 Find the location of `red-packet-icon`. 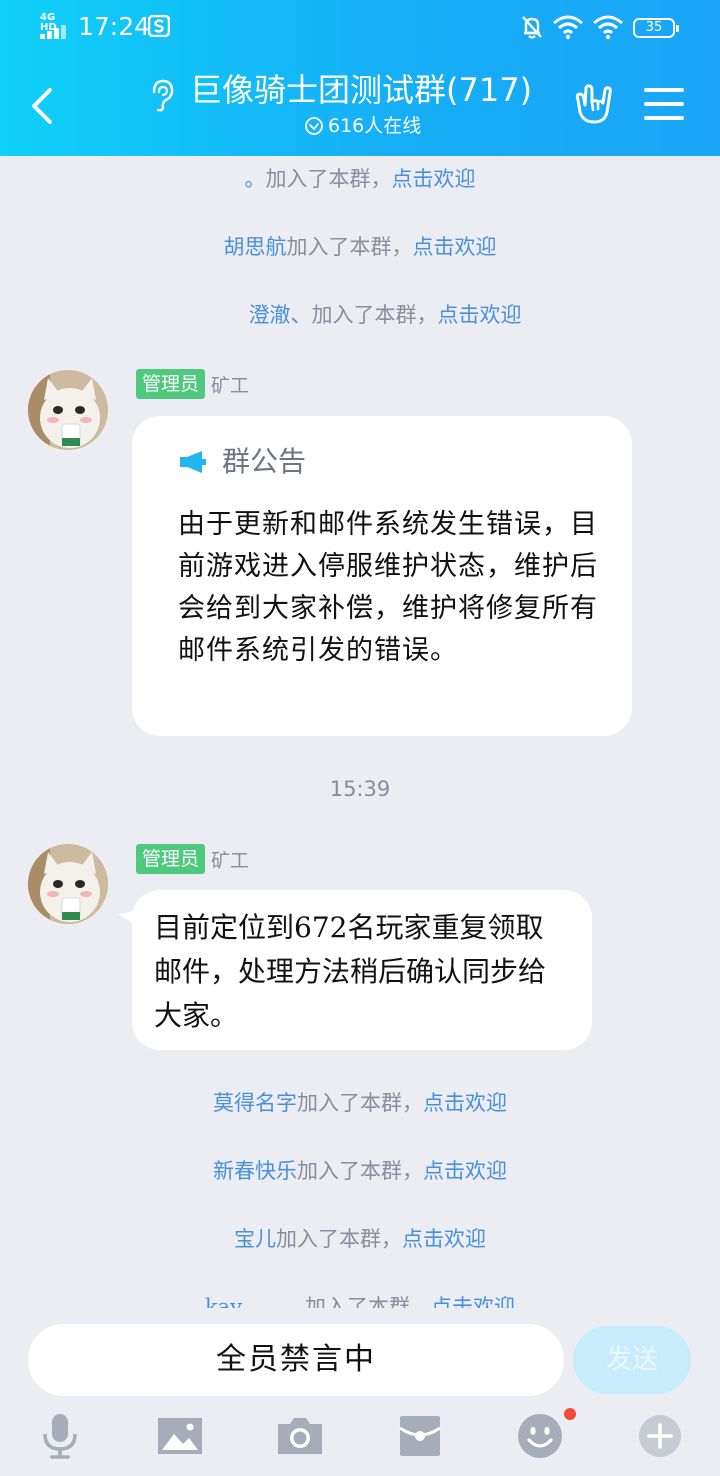

red-packet-icon is located at coordinates (420, 1436).